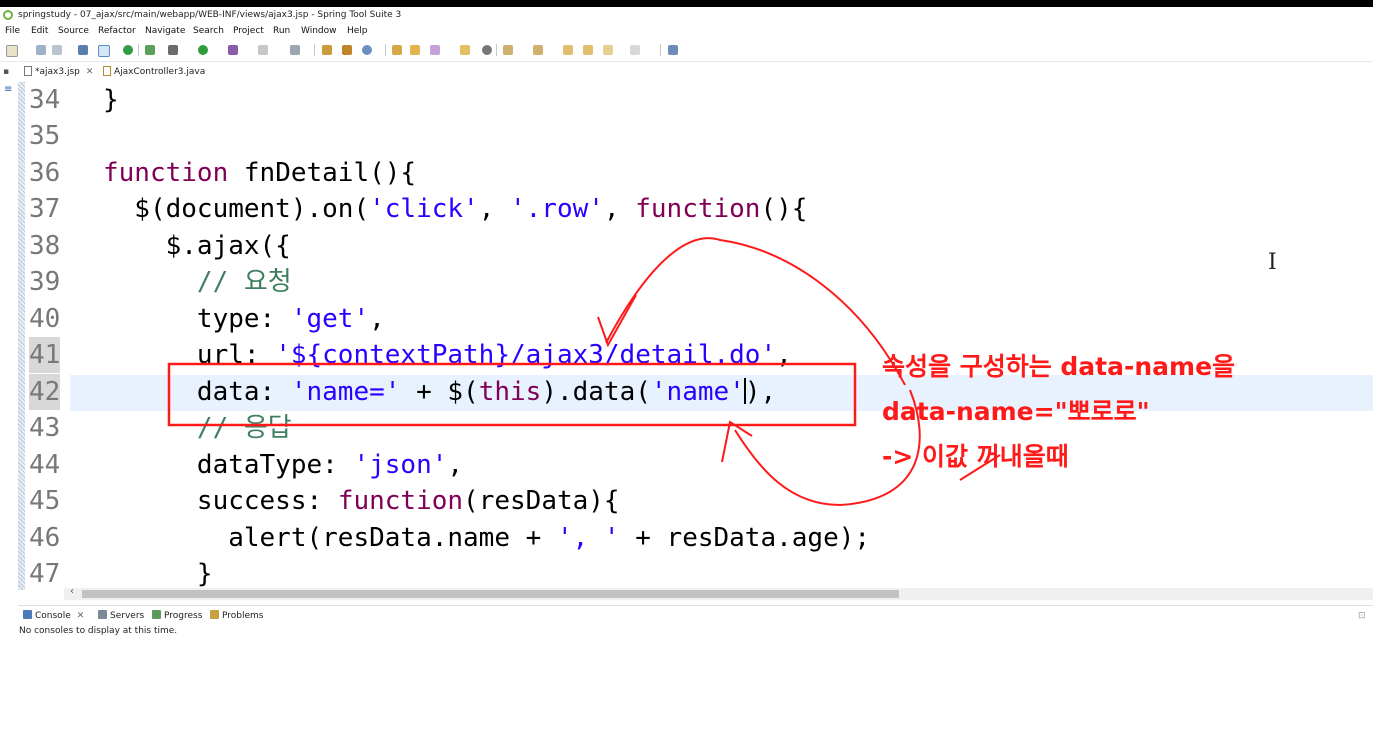 The image size is (1373, 739). Describe the element at coordinates (12, 51) in the screenshot. I see `new-icon` at that location.